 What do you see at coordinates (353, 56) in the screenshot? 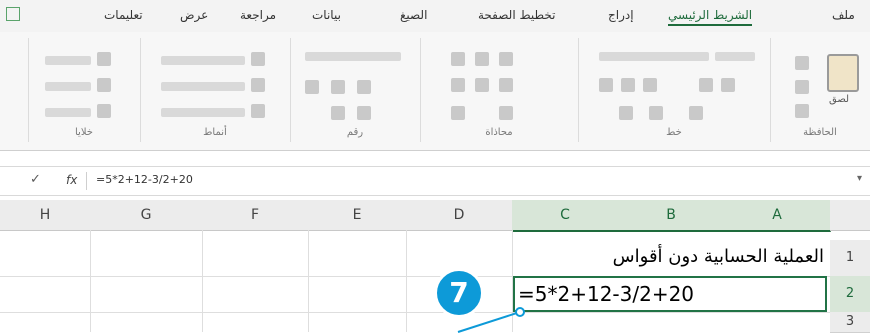
I see `number-format-select` at bounding box center [353, 56].